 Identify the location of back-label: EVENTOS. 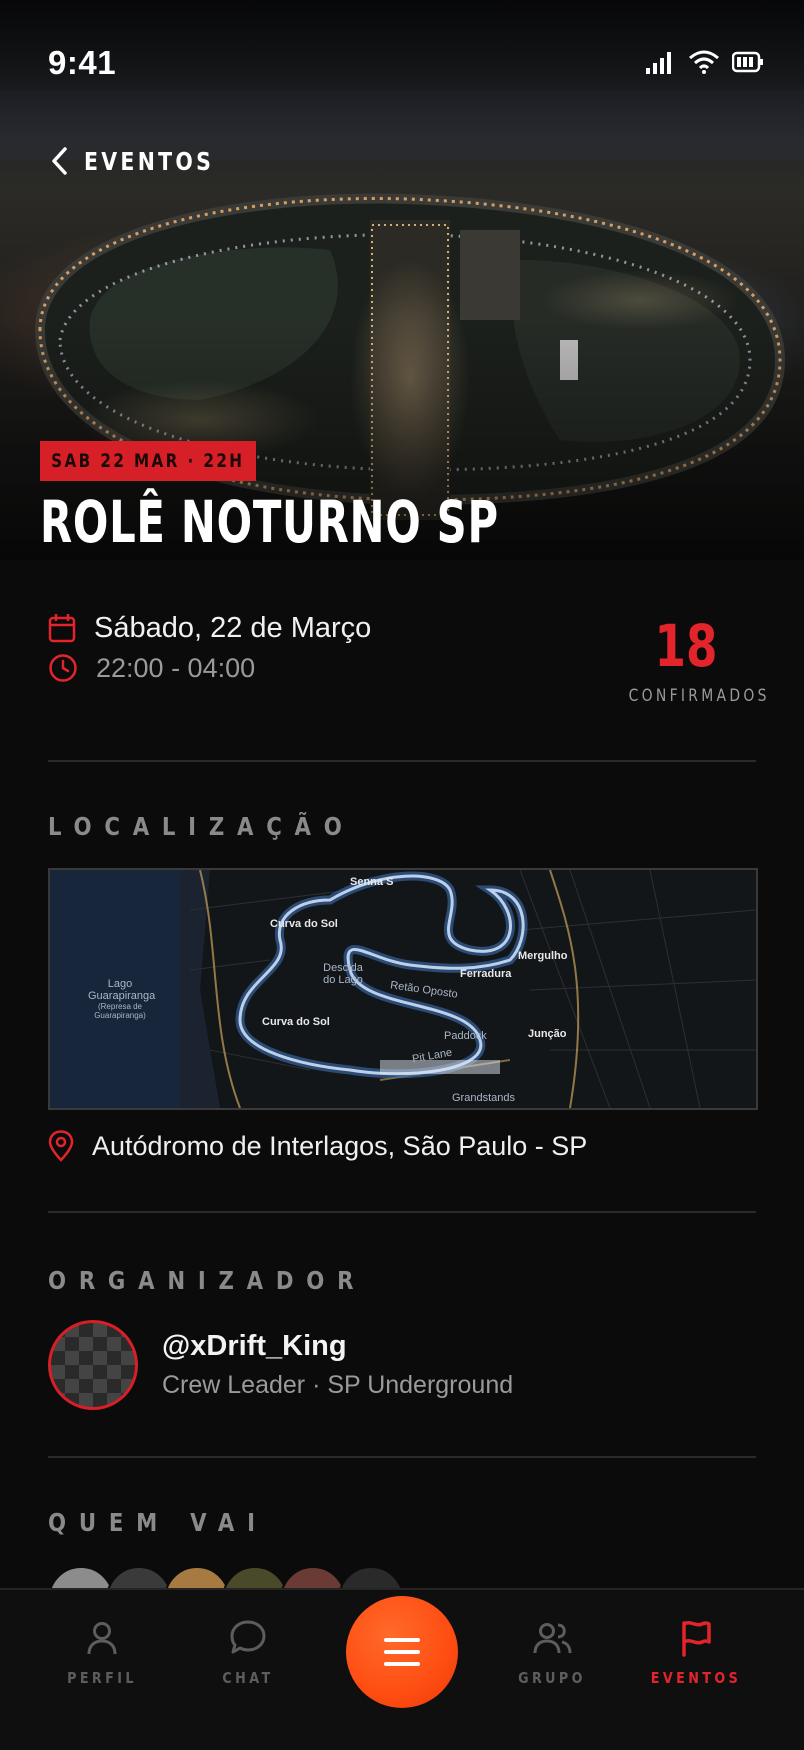
(149, 161).